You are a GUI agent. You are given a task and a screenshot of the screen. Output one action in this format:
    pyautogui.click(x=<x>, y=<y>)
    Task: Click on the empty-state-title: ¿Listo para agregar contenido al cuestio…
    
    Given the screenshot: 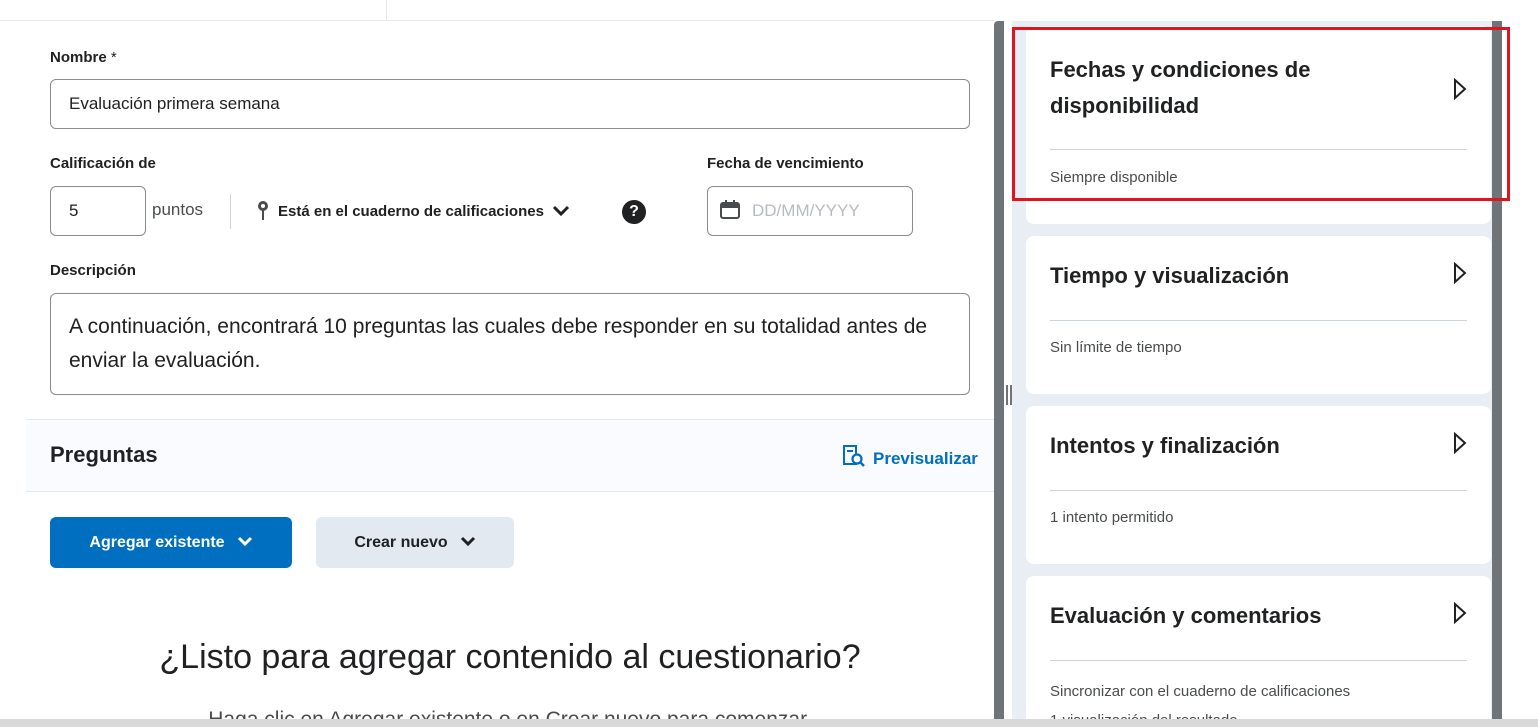 What is the action you would take?
    pyautogui.click(x=510, y=657)
    